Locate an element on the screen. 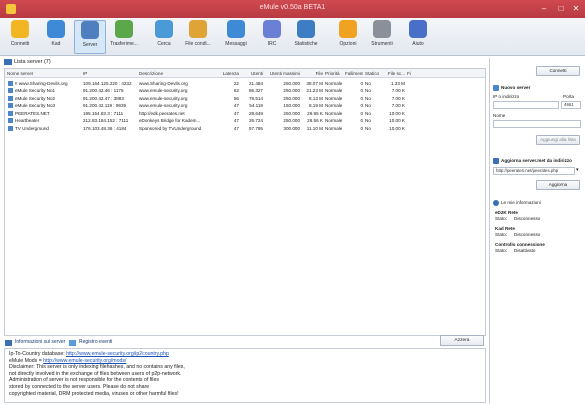 This screenshot has height=405, width=585. toolbar-button-server: Server is located at coordinates (90, 37).